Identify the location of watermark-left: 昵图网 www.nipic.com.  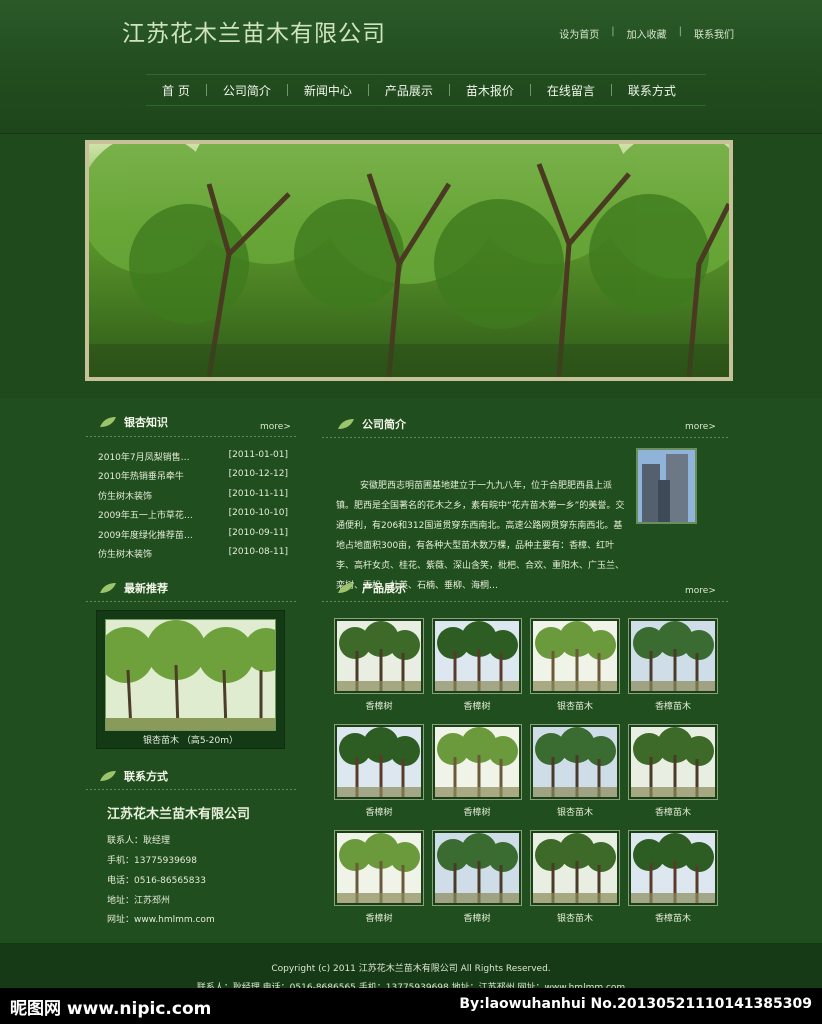
(111, 1009).